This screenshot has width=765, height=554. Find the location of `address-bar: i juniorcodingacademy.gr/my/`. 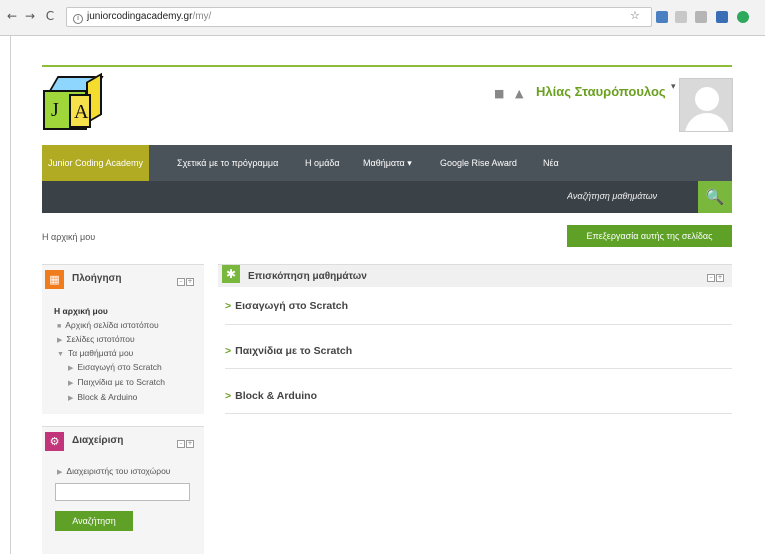

address-bar: i juniorcodingacademy.gr/my/ is located at coordinates (359, 17).